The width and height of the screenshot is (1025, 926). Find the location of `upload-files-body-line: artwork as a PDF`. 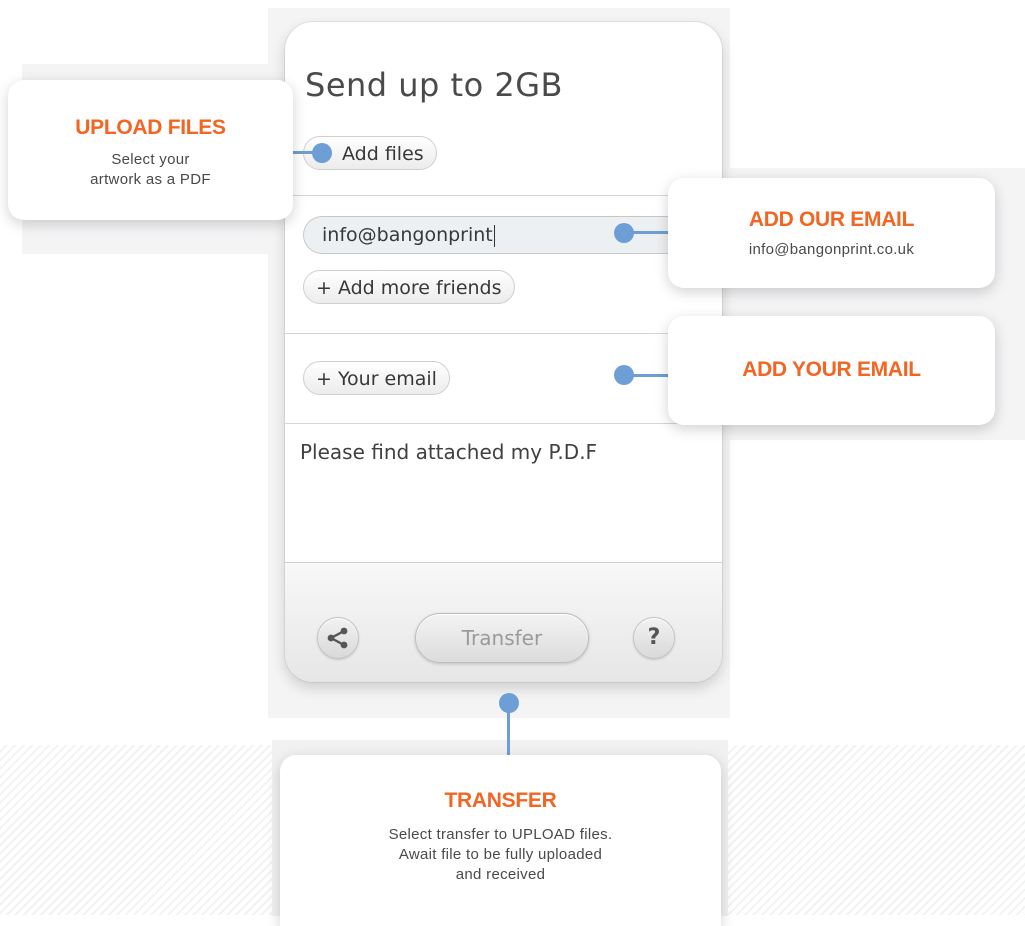

upload-files-body-line: artwork as a PDF is located at coordinates (150, 179).